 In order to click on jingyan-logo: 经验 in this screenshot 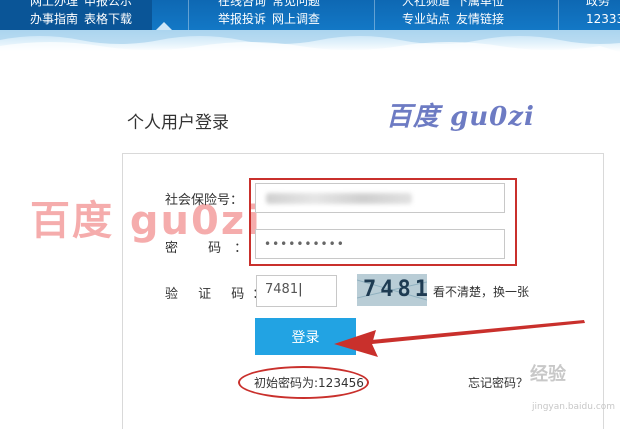, I will do `click(548, 374)`.